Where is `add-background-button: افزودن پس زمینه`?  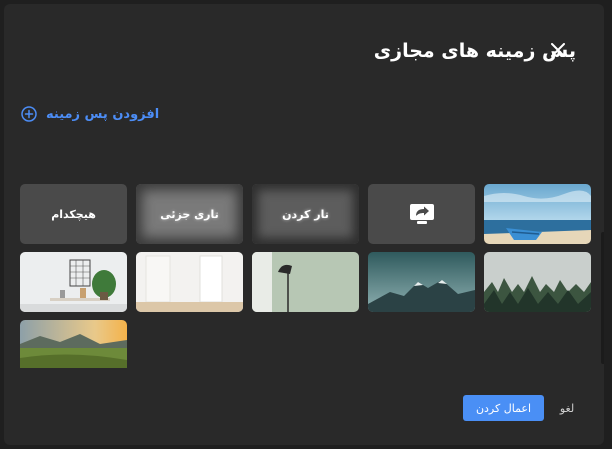
add-background-button: افزودن پس زمینه is located at coordinates (89, 114).